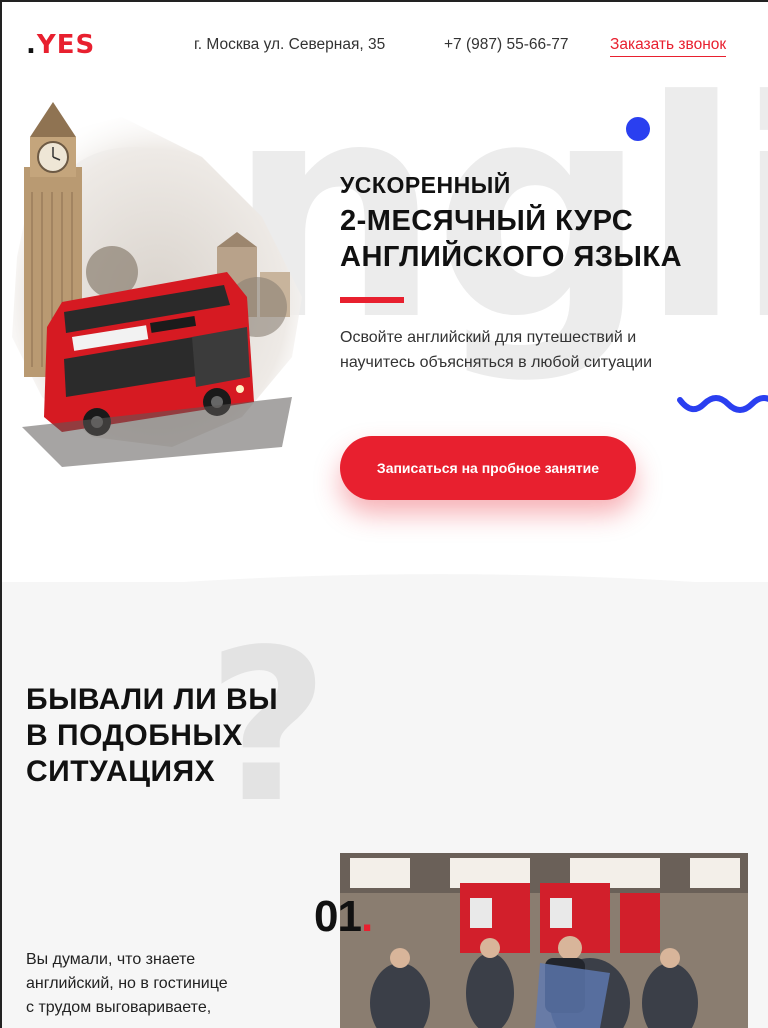 The height and width of the screenshot is (1028, 768). What do you see at coordinates (488, 468) in the screenshot?
I see `trial-lesson-button: Записаться на пробное занятие` at bounding box center [488, 468].